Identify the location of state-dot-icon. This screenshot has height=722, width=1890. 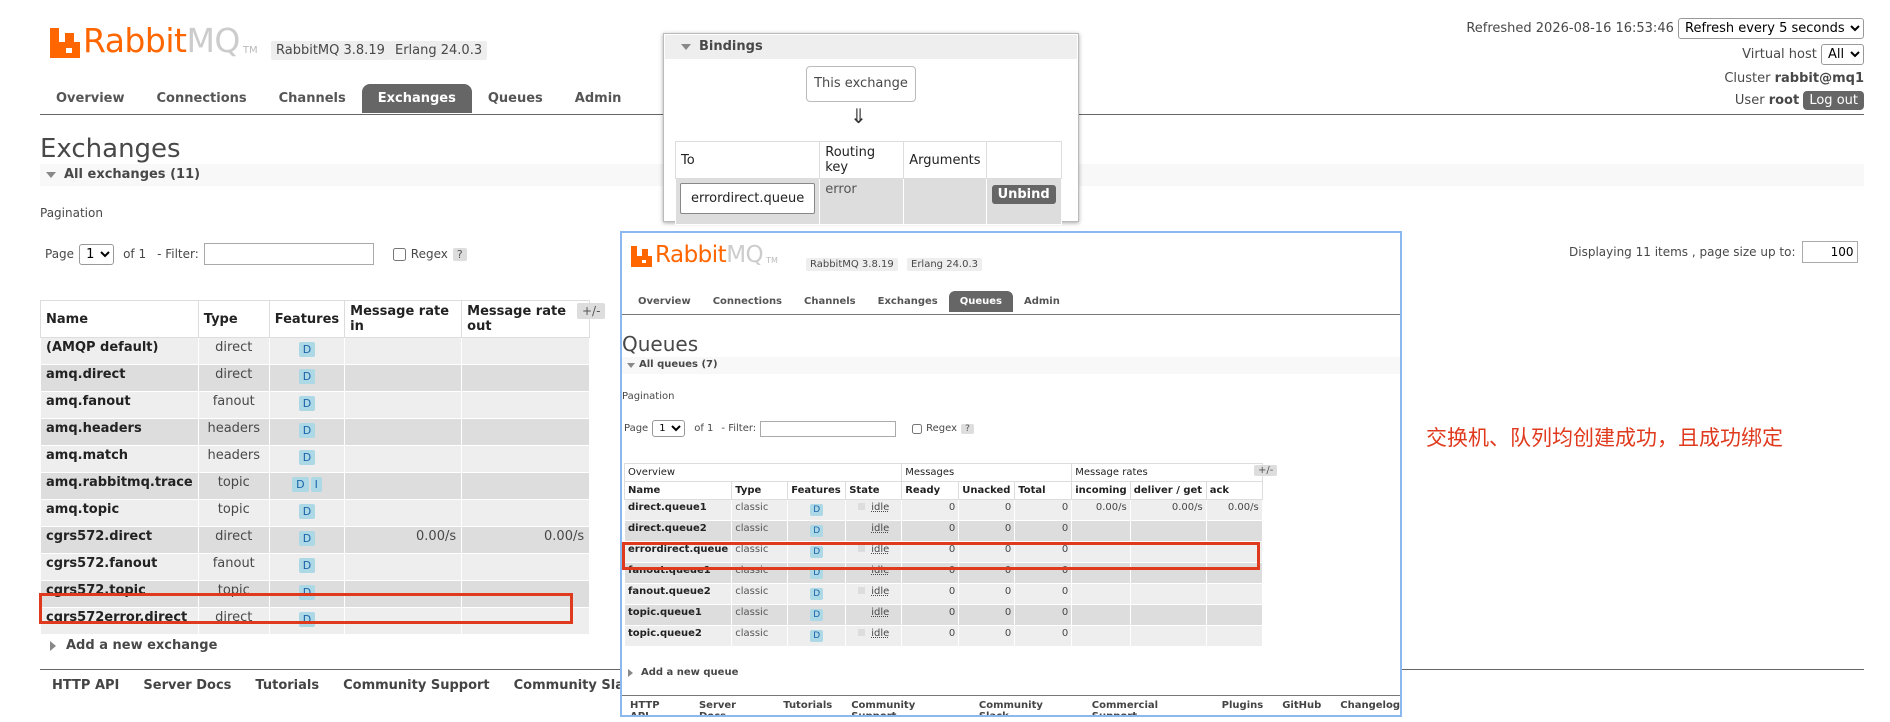
(862, 527).